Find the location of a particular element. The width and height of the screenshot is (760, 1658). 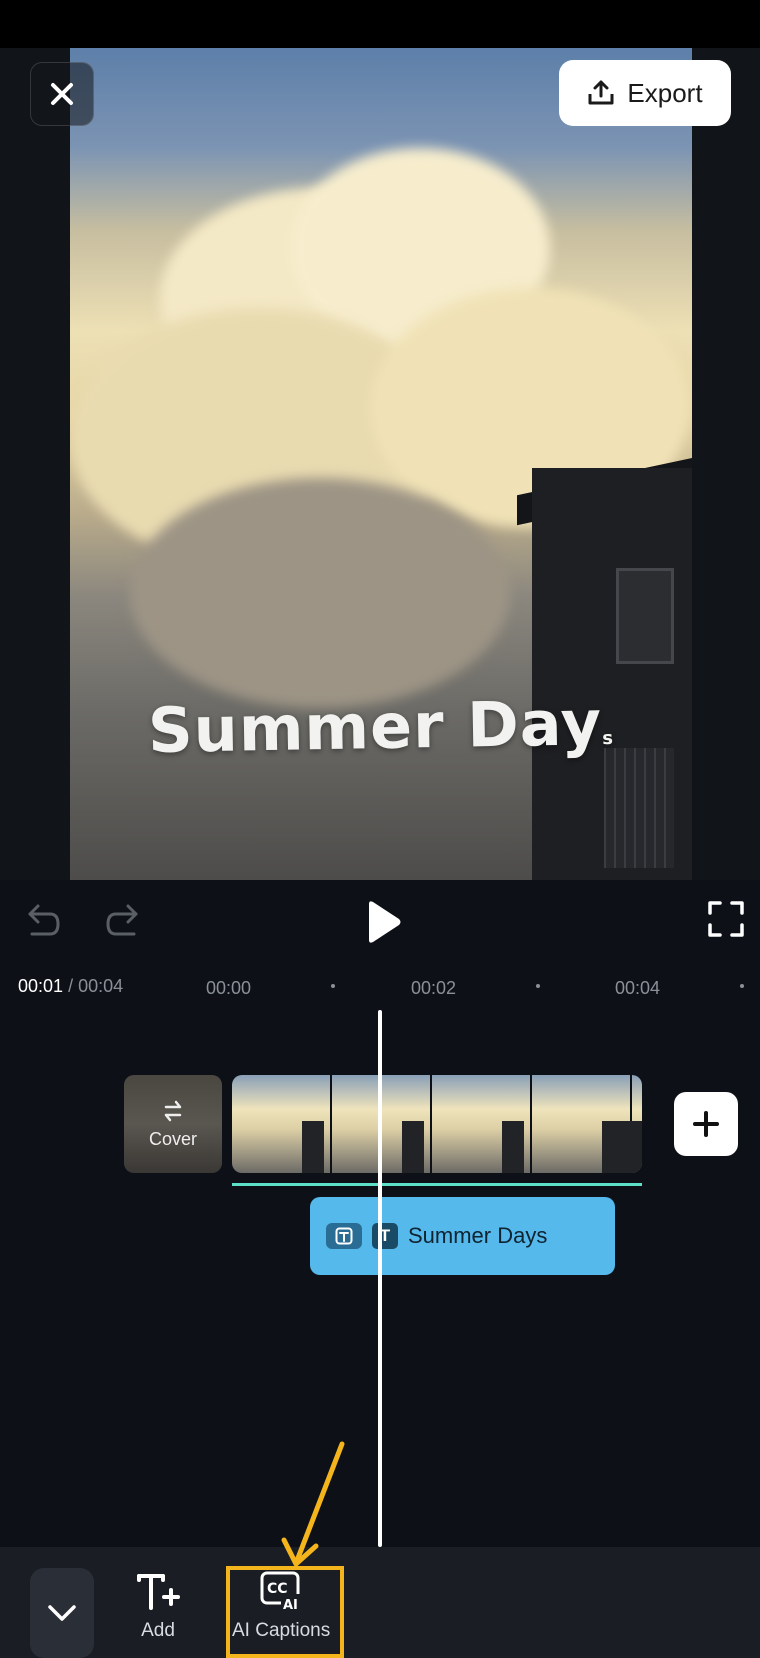

video-clip is located at coordinates (437, 1124).